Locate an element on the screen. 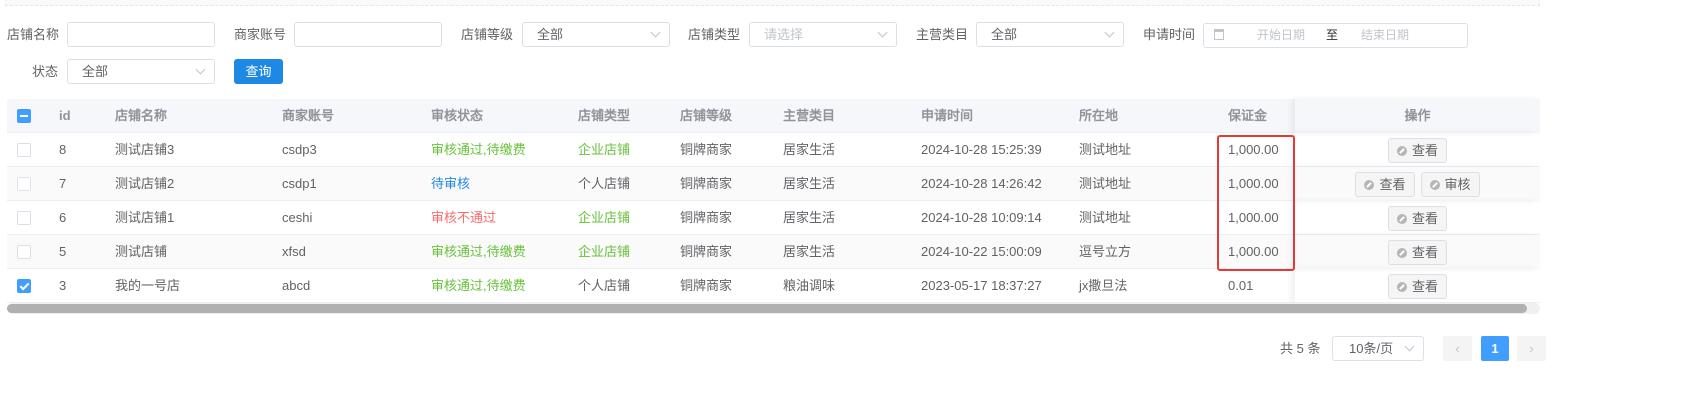 The image size is (1690, 407). cell-deposit: 0.01 is located at coordinates (1241, 285).